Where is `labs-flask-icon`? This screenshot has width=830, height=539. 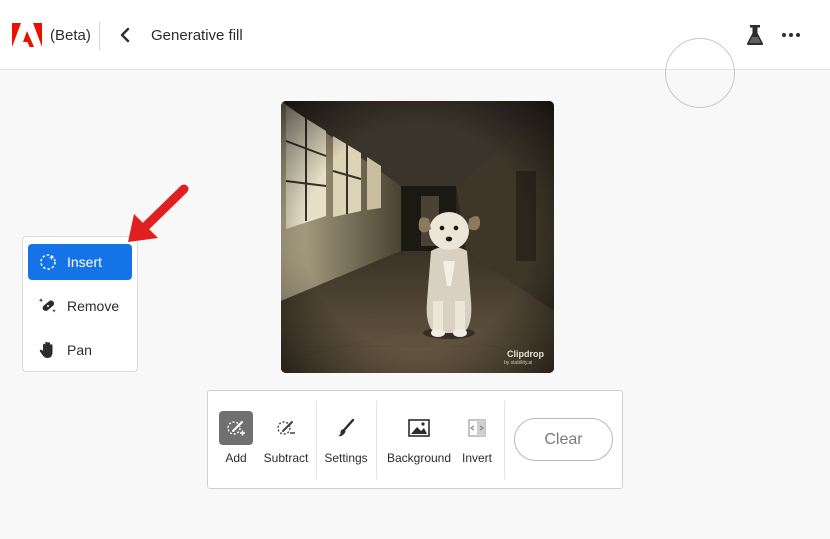
labs-flask-icon is located at coordinates (755, 35).